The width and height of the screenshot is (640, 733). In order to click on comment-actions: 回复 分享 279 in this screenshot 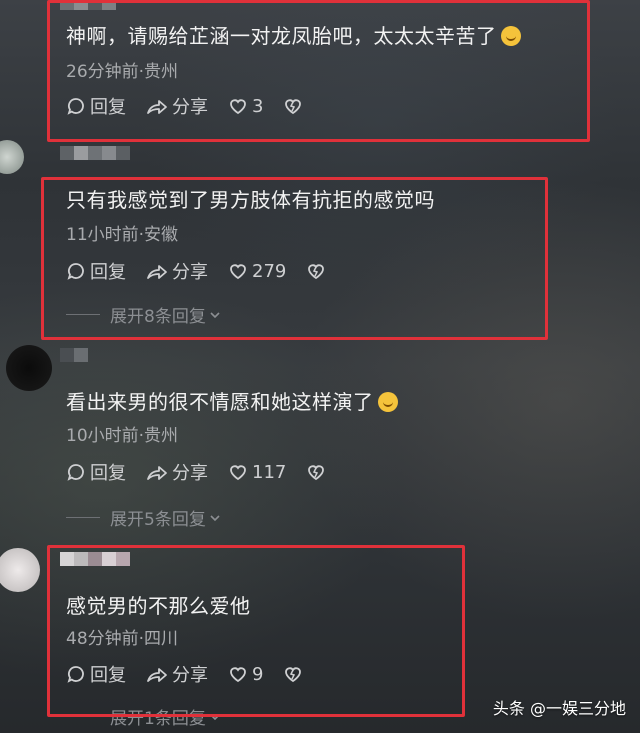, I will do `click(208, 271)`.